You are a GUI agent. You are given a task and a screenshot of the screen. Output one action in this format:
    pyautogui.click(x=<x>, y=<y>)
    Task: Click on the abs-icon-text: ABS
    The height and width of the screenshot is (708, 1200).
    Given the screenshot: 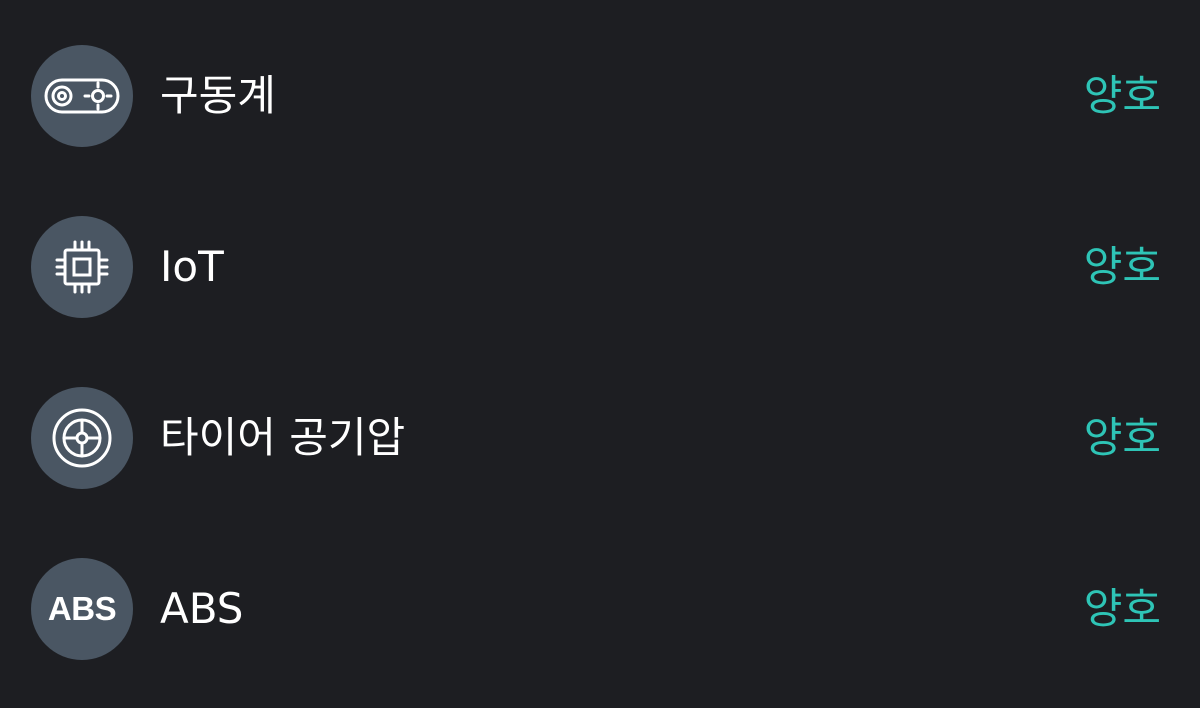 What is the action you would take?
    pyautogui.click(x=82, y=608)
    